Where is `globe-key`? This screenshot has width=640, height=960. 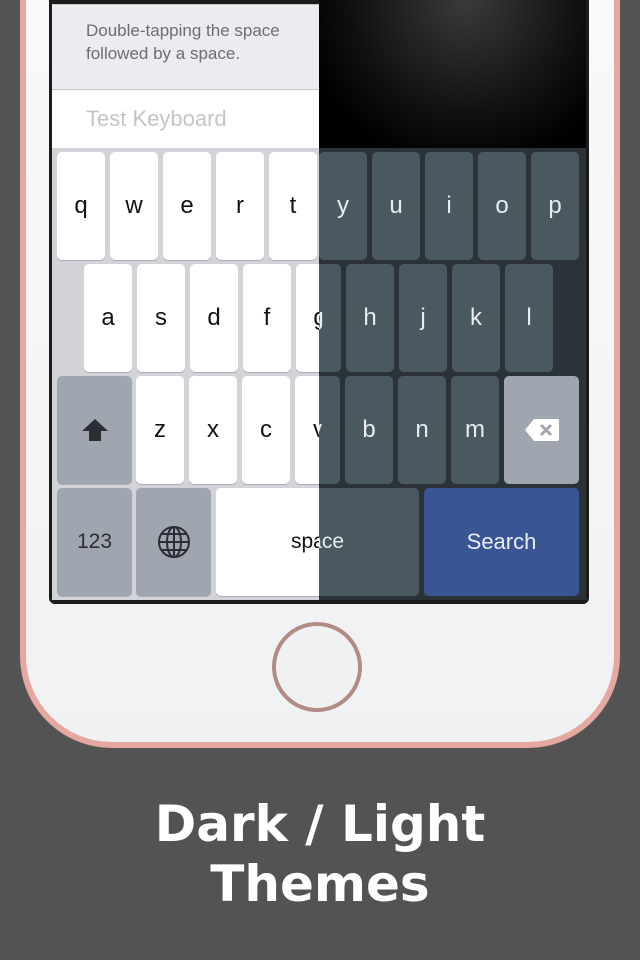
globe-key is located at coordinates (173, 542).